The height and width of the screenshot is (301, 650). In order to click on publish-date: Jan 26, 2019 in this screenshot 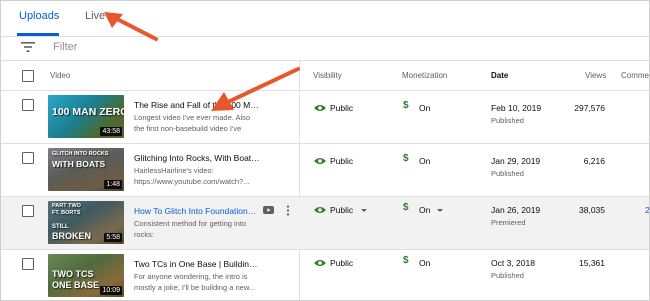, I will do `click(516, 210)`.